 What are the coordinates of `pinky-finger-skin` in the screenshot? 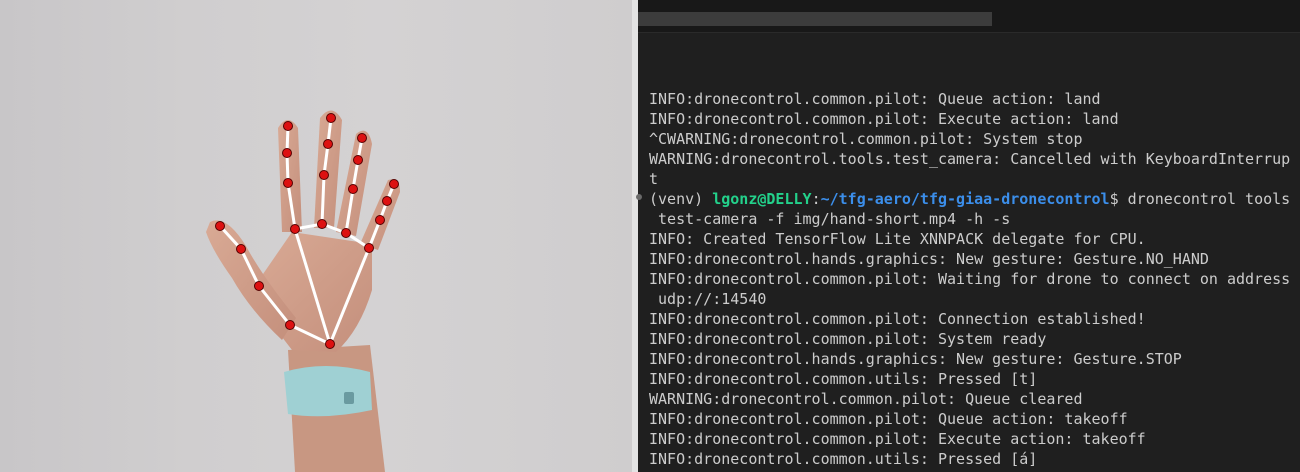 It's located at (380, 214).